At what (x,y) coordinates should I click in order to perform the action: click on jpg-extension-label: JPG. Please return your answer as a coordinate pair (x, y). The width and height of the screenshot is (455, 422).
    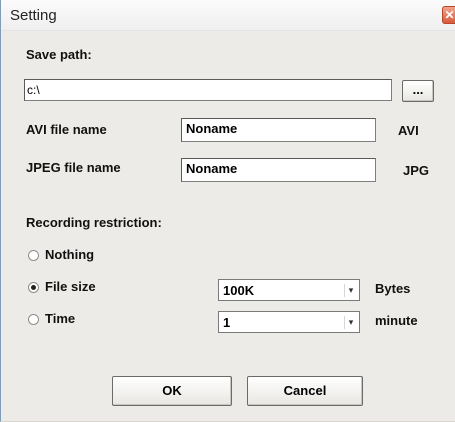
    Looking at the image, I should click on (416, 170).